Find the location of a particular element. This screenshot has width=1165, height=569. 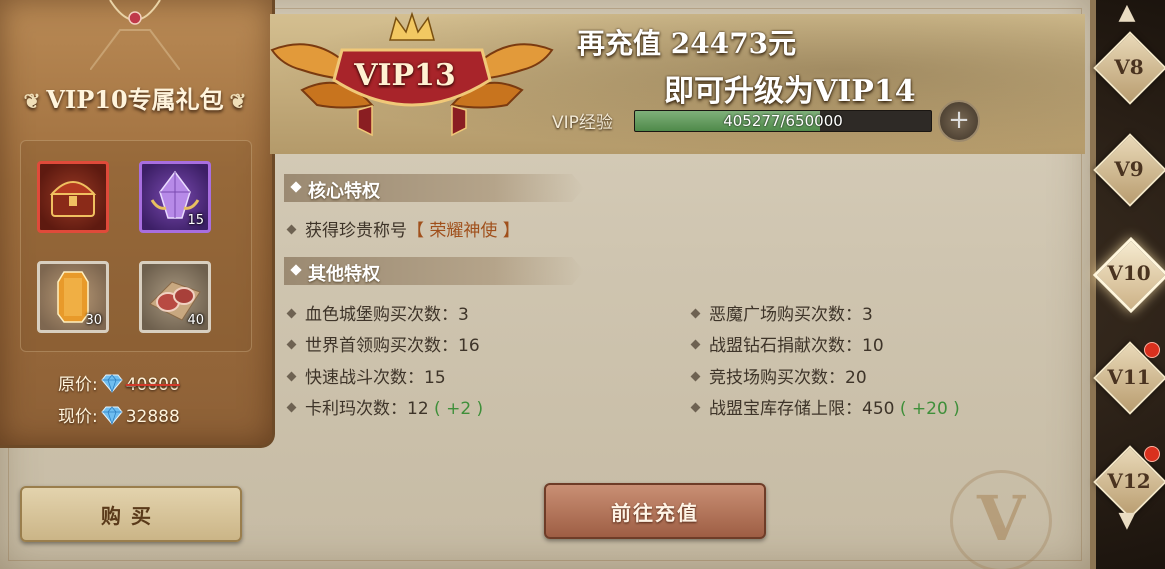

scroll-up-arrow-icon: ▲ is located at coordinates (1127, 13).